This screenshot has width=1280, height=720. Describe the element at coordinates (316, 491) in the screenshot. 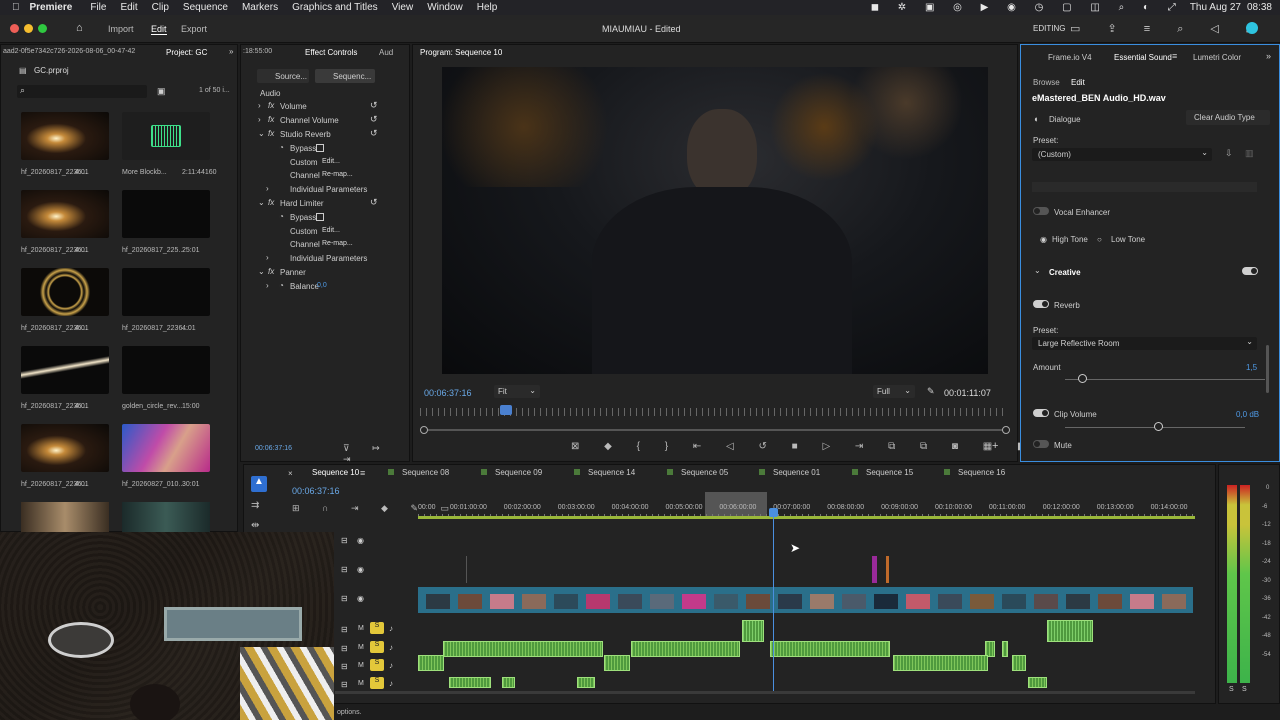

I see `timeline-timecode: 00:06:37:16` at that location.